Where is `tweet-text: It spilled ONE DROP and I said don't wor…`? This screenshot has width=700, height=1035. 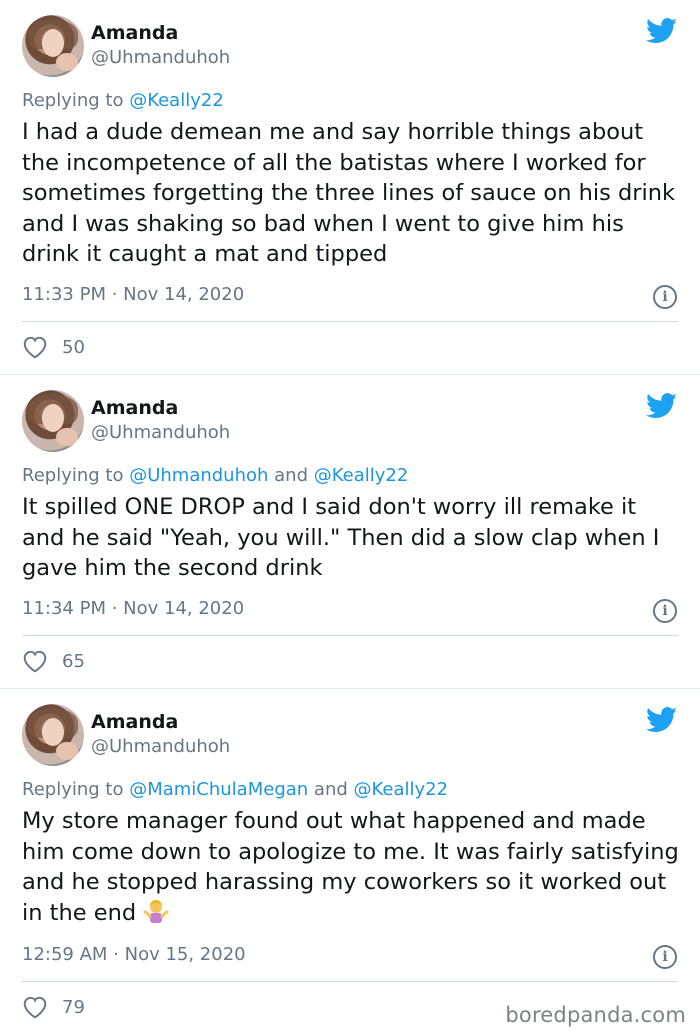 tweet-text: It spilled ONE DROP and I said don't wor… is located at coordinates (341, 537).